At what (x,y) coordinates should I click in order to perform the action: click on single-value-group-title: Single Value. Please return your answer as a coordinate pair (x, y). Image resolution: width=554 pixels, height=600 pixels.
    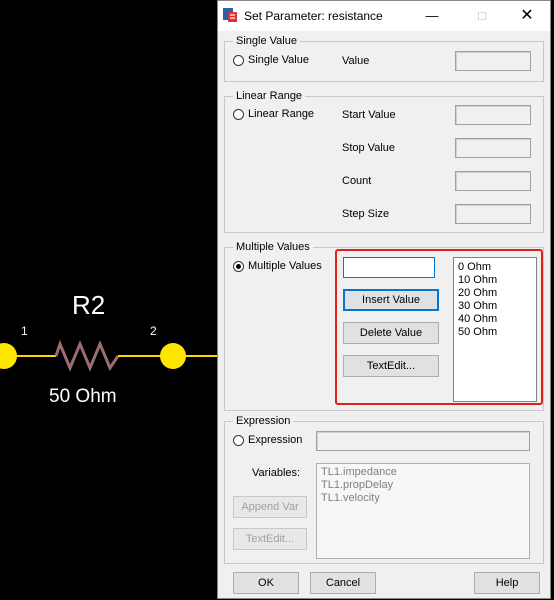
    Looking at the image, I should click on (266, 41).